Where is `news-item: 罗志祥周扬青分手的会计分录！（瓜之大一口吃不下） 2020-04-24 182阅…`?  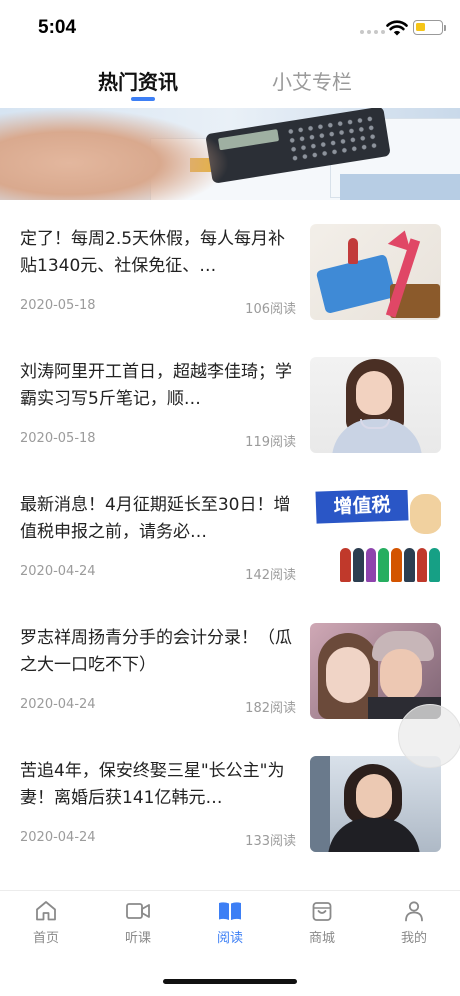
news-item: 罗志祥周扬青分手的会计分录！（瓜之大一口吃不下） 2020-04-24 182阅… is located at coordinates (230, 665).